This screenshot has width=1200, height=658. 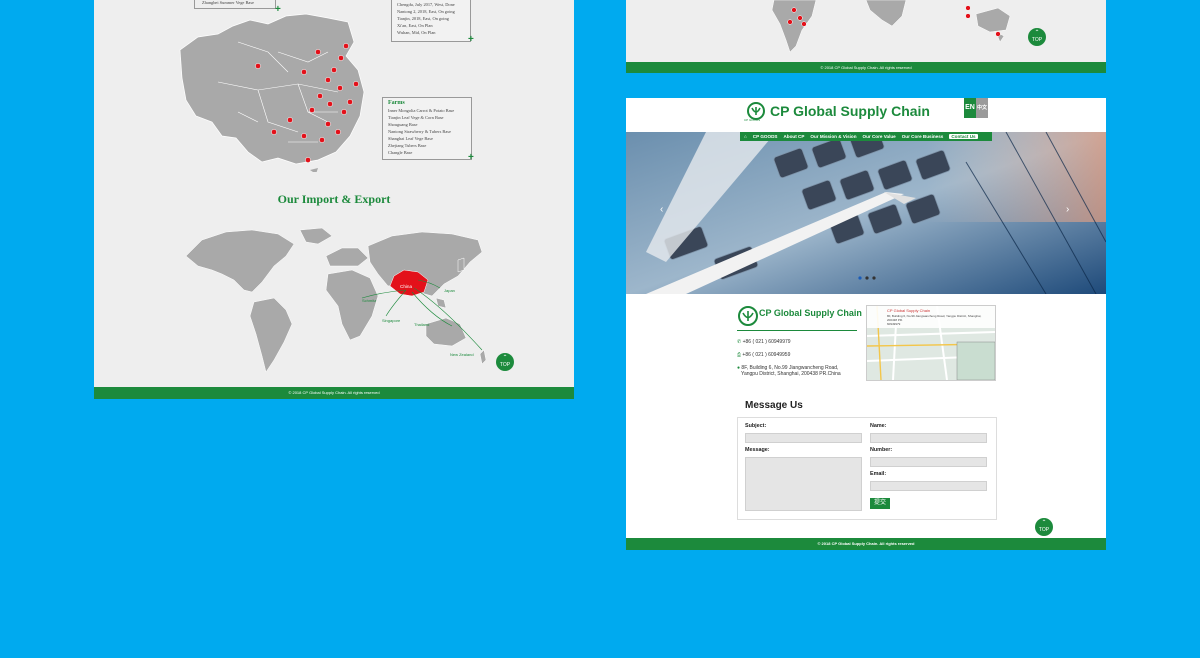 What do you see at coordinates (793, 136) in the screenshot?
I see `nav-about: About CP` at bounding box center [793, 136].